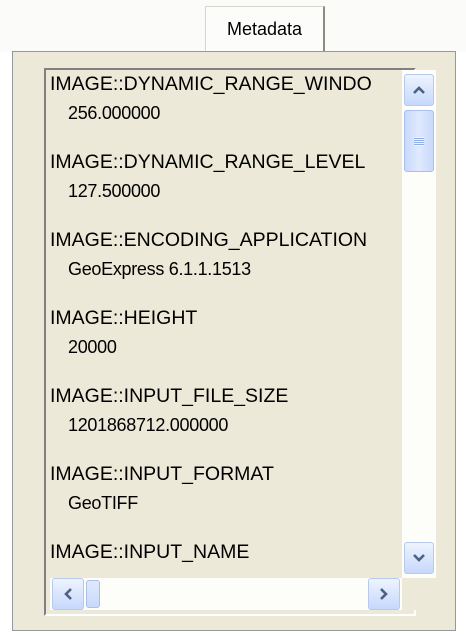 This screenshot has width=466, height=636. I want to click on list-item: IMAGE::INPUT_FILE_SIZE 1201868712.000000, so click(226, 410).